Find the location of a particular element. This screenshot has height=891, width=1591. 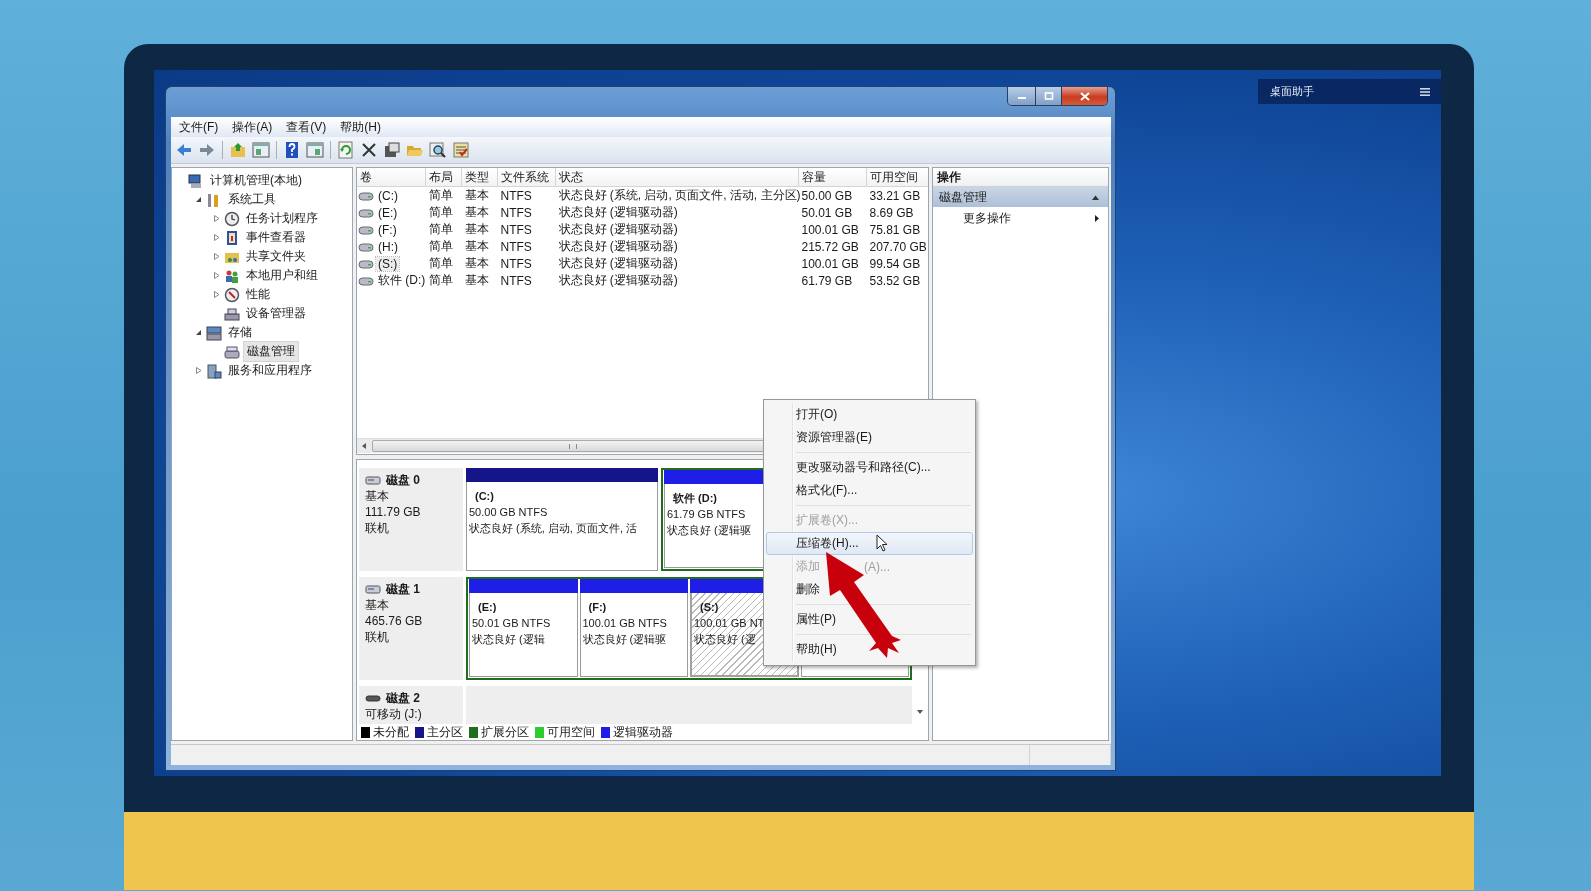

column-header: 状态 is located at coordinates (677, 177).